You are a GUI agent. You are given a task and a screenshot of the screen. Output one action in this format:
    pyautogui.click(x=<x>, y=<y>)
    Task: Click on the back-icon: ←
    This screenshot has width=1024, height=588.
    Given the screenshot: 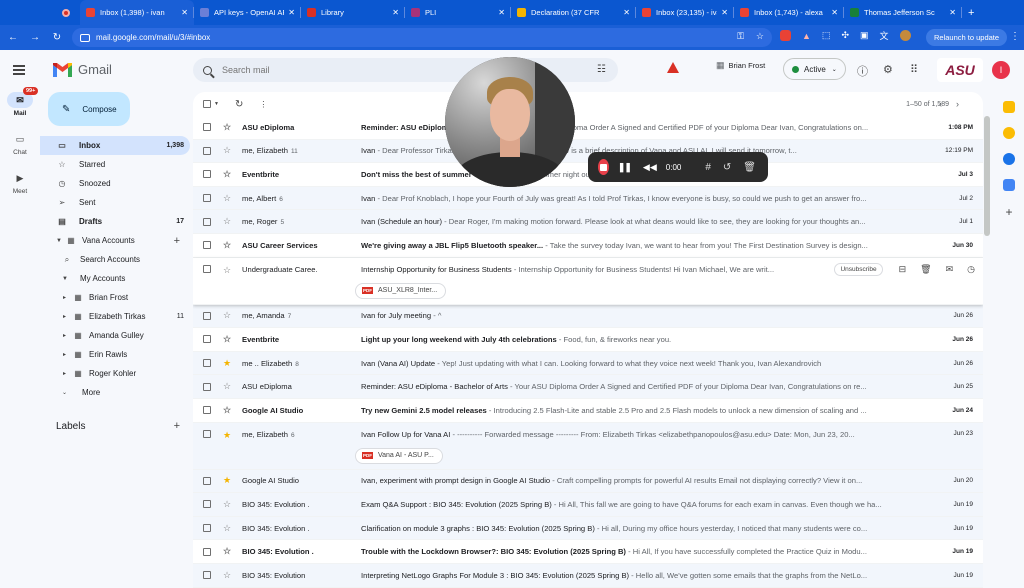 What is the action you would take?
    pyautogui.click(x=13, y=37)
    